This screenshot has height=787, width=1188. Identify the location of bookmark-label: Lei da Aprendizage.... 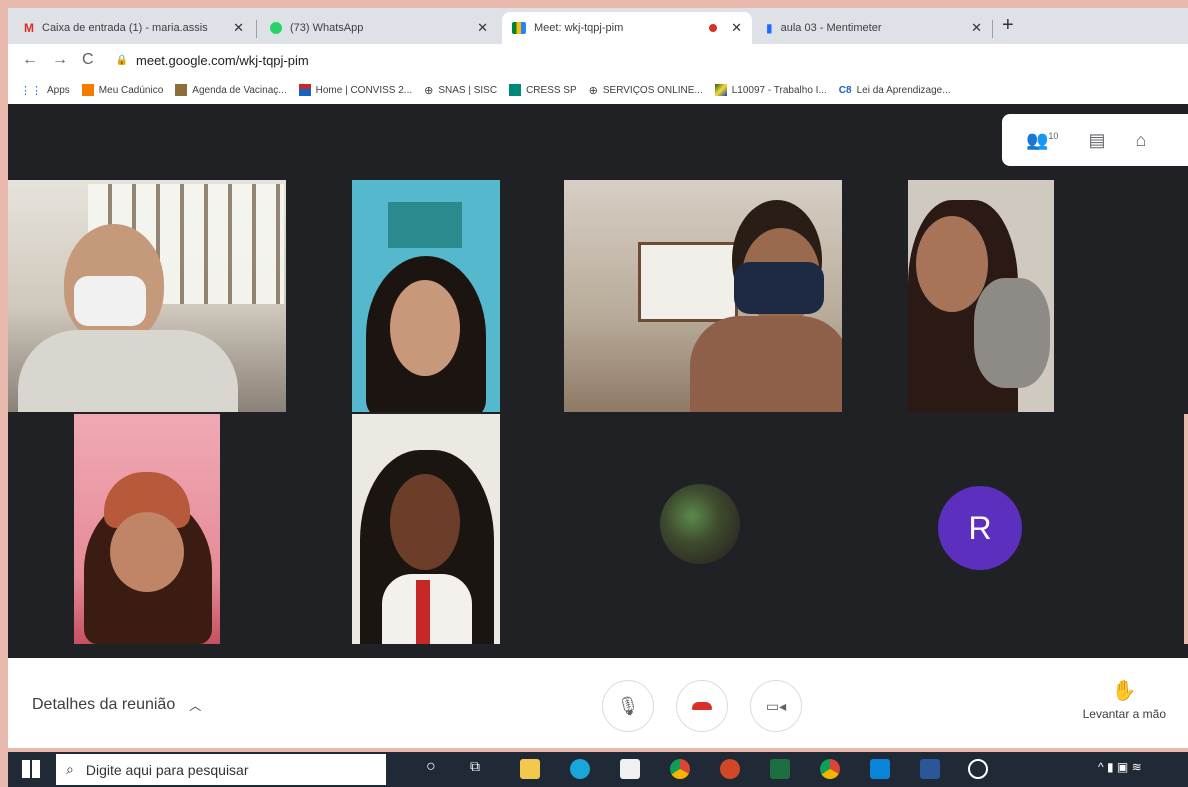
(903, 90).